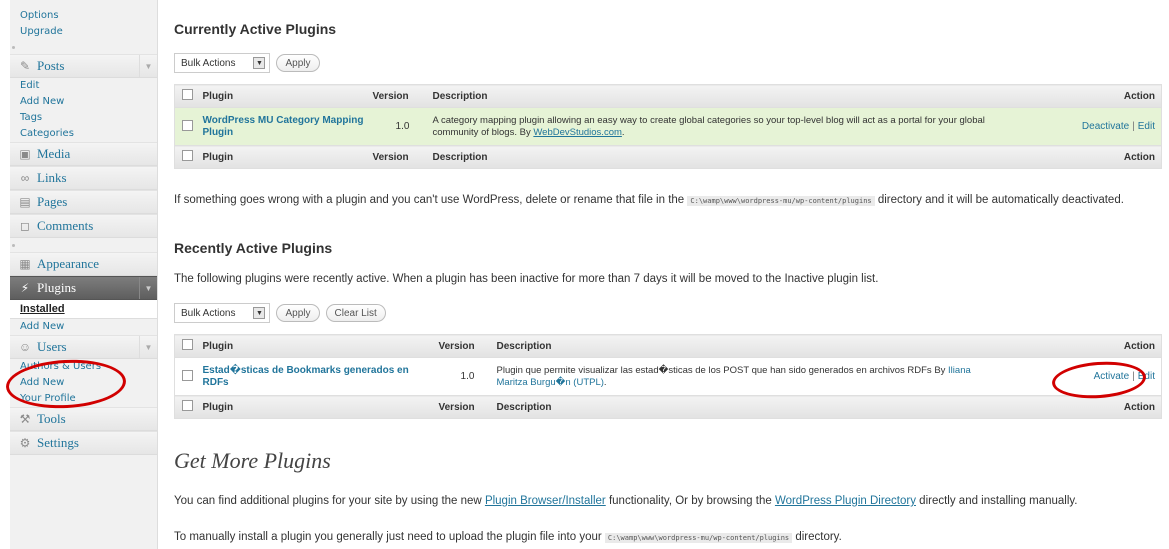 This screenshot has height=549, width=1169. Describe the element at coordinates (25, 154) in the screenshot. I see `media-icon: ▣` at that location.